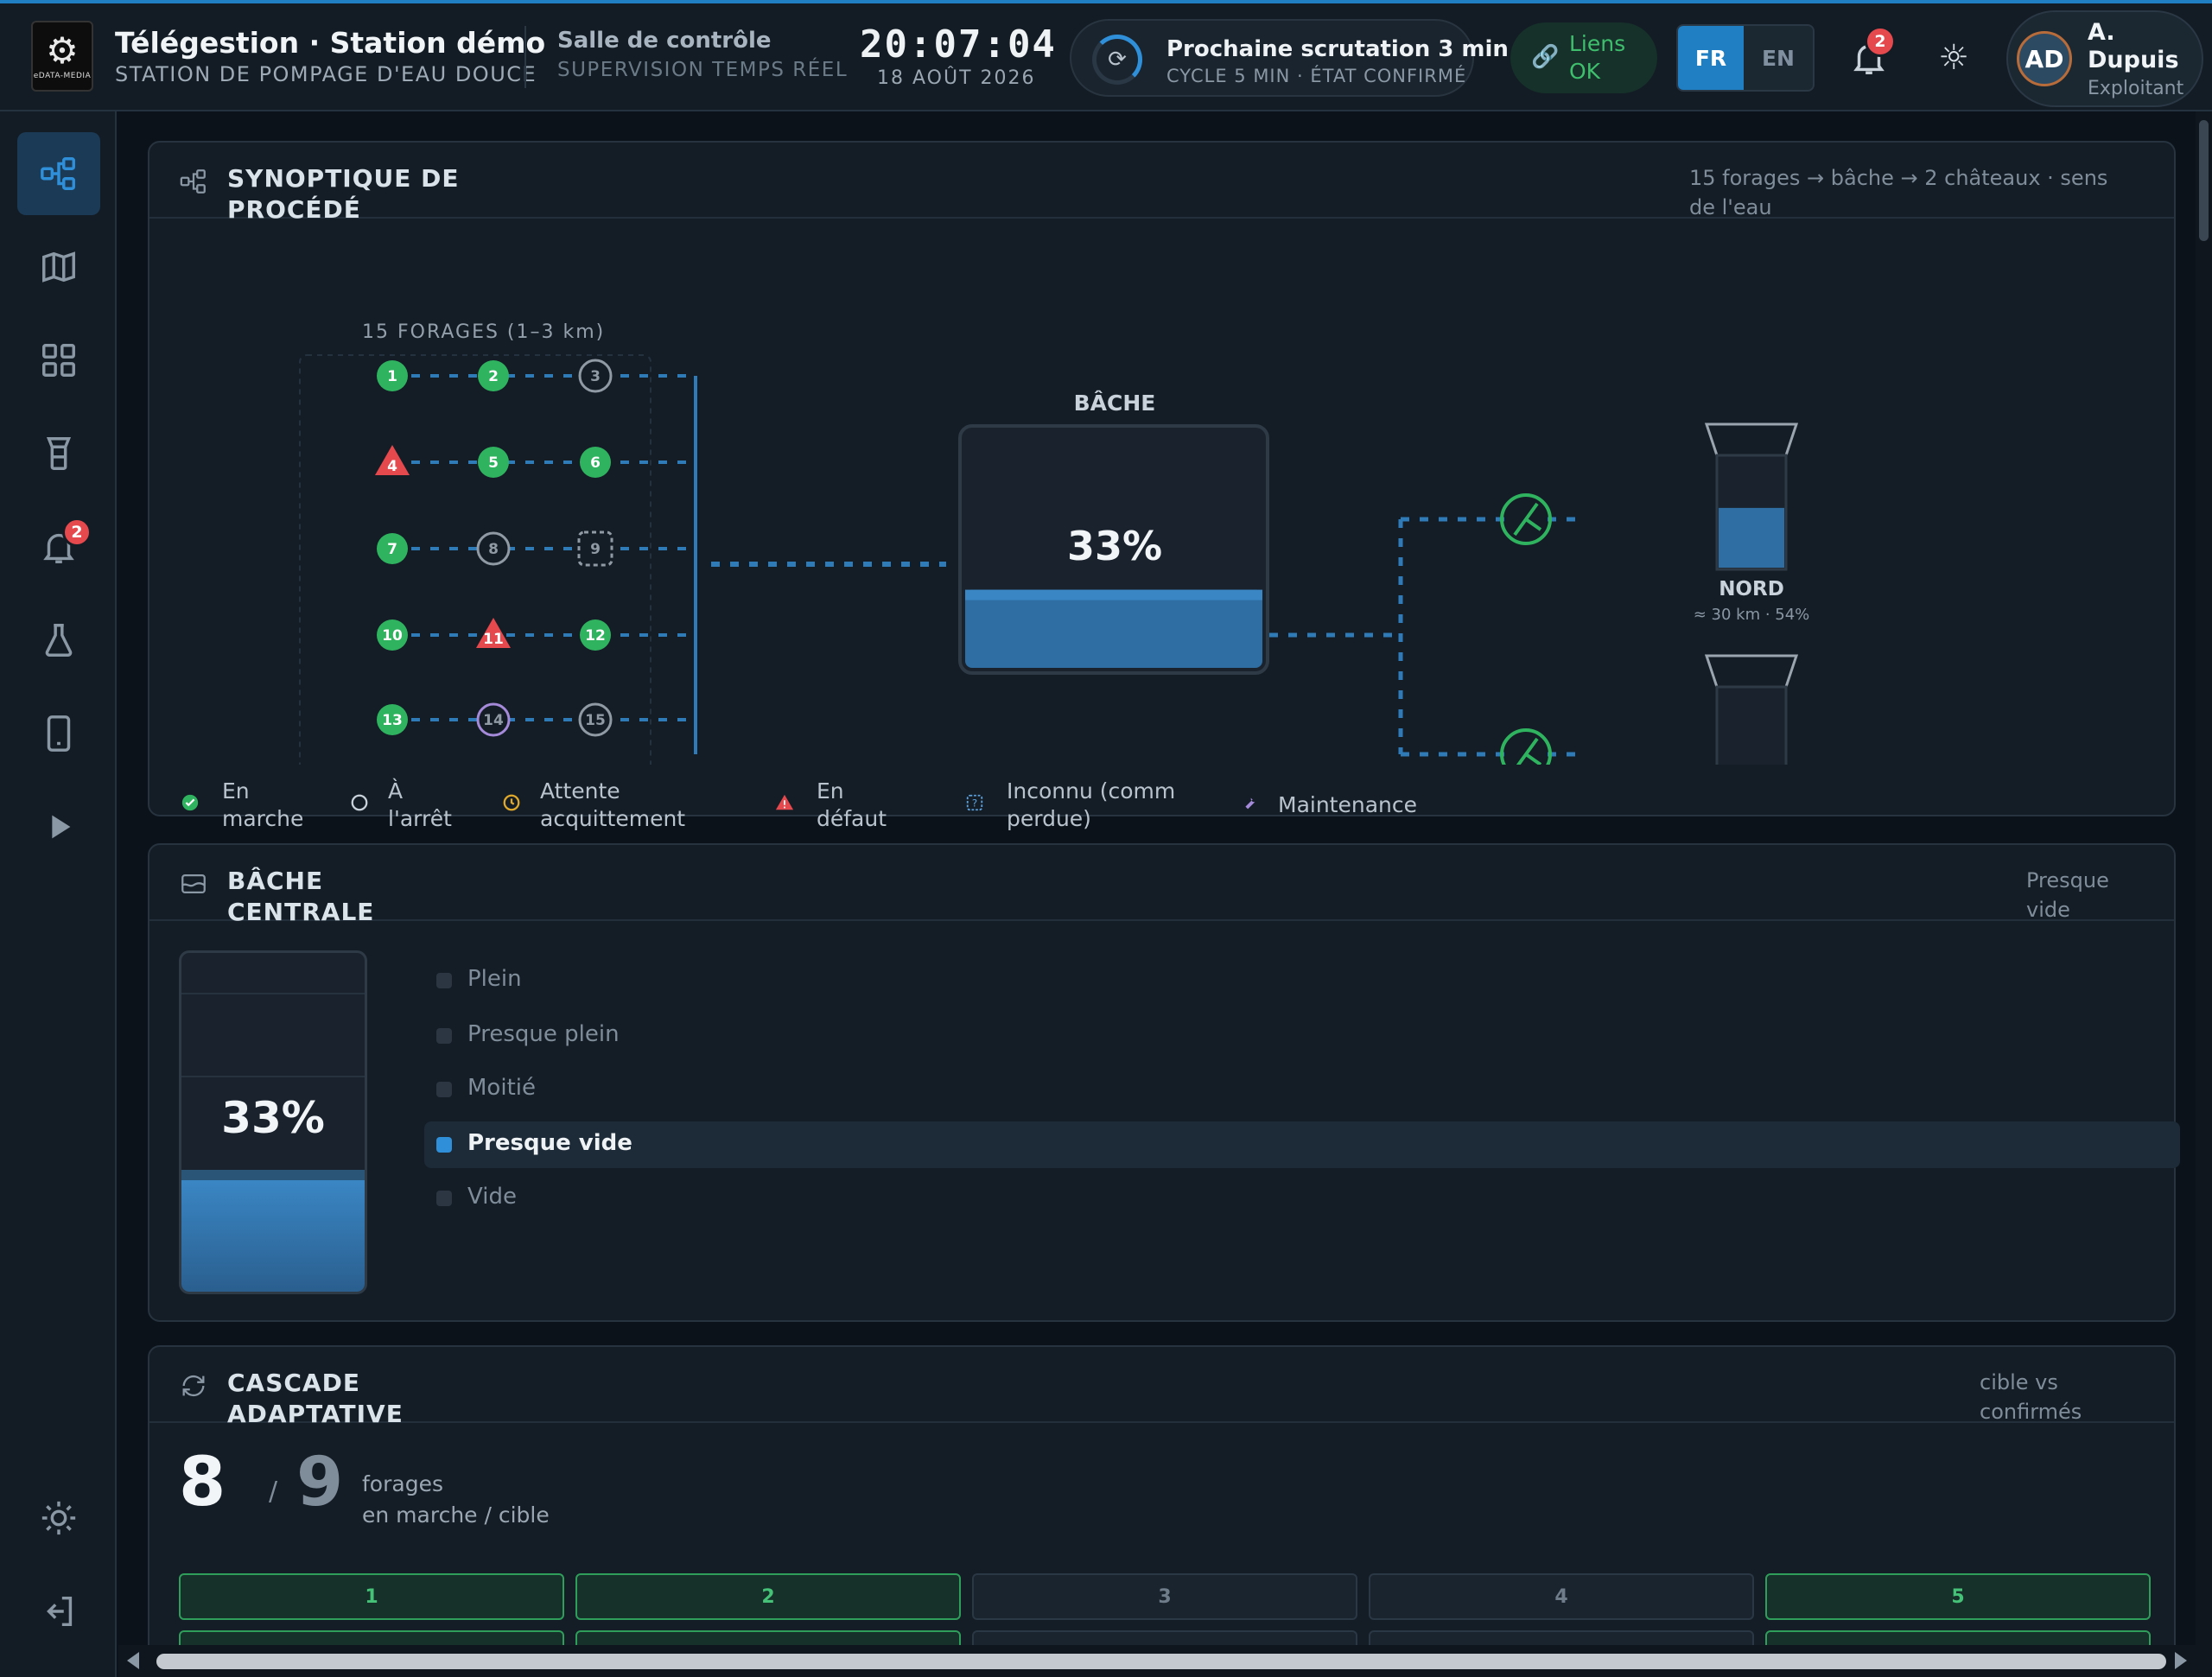  What do you see at coordinates (595, 635) in the screenshot?
I see `well-12: 12` at bounding box center [595, 635].